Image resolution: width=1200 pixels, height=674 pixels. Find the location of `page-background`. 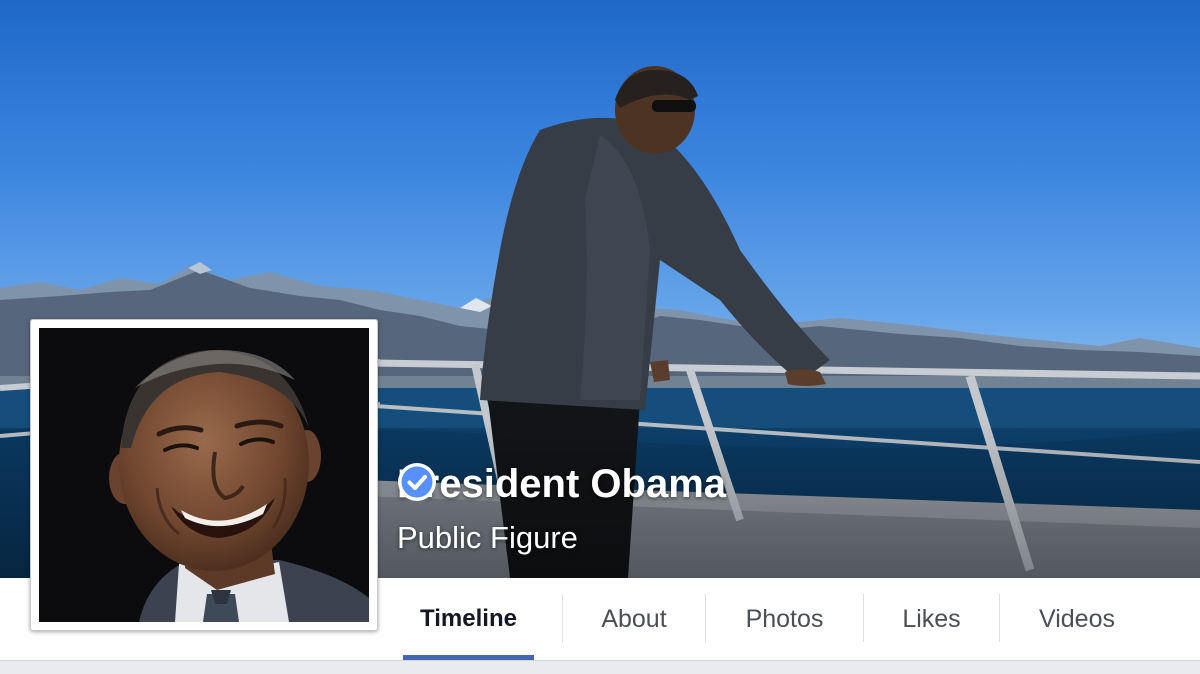

page-background is located at coordinates (600, 667).